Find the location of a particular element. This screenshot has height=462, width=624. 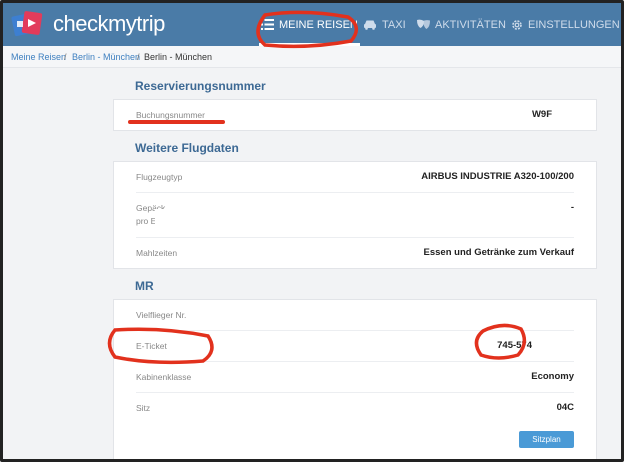

booking-number-label: Buchungsnummer is located at coordinates (170, 115).